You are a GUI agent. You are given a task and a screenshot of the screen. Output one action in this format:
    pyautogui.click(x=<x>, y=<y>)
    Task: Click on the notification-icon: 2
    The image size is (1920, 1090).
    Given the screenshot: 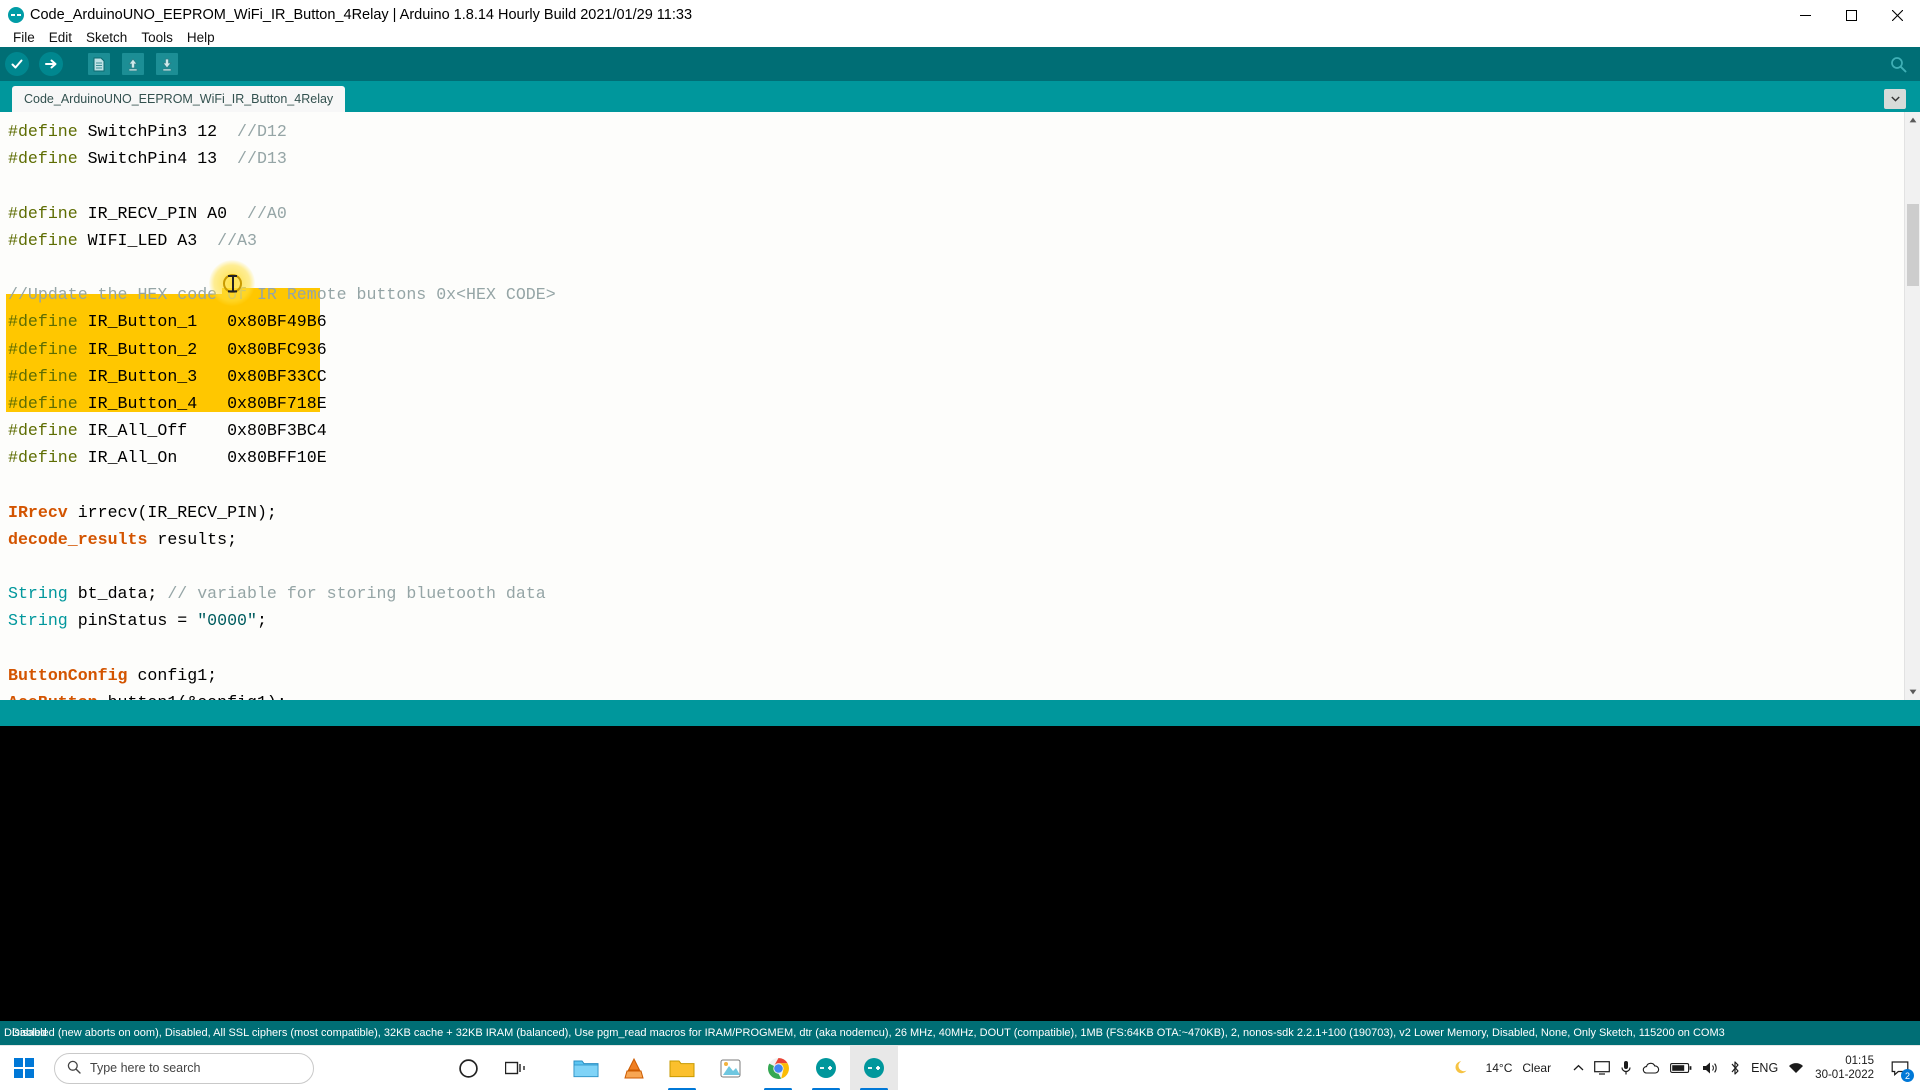 What is the action you would take?
    pyautogui.click(x=1901, y=1069)
    